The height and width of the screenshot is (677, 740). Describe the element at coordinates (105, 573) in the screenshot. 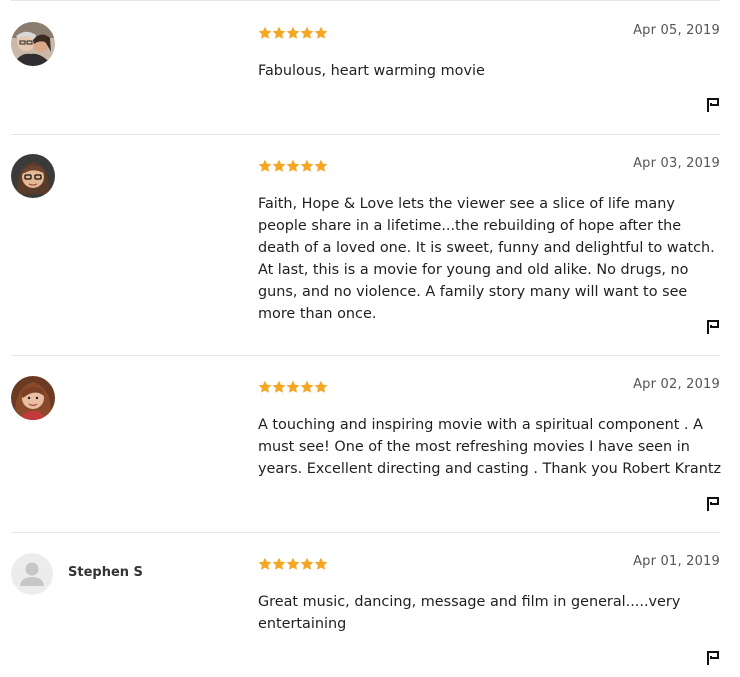

I see `reviewer-name: Stephen S` at that location.